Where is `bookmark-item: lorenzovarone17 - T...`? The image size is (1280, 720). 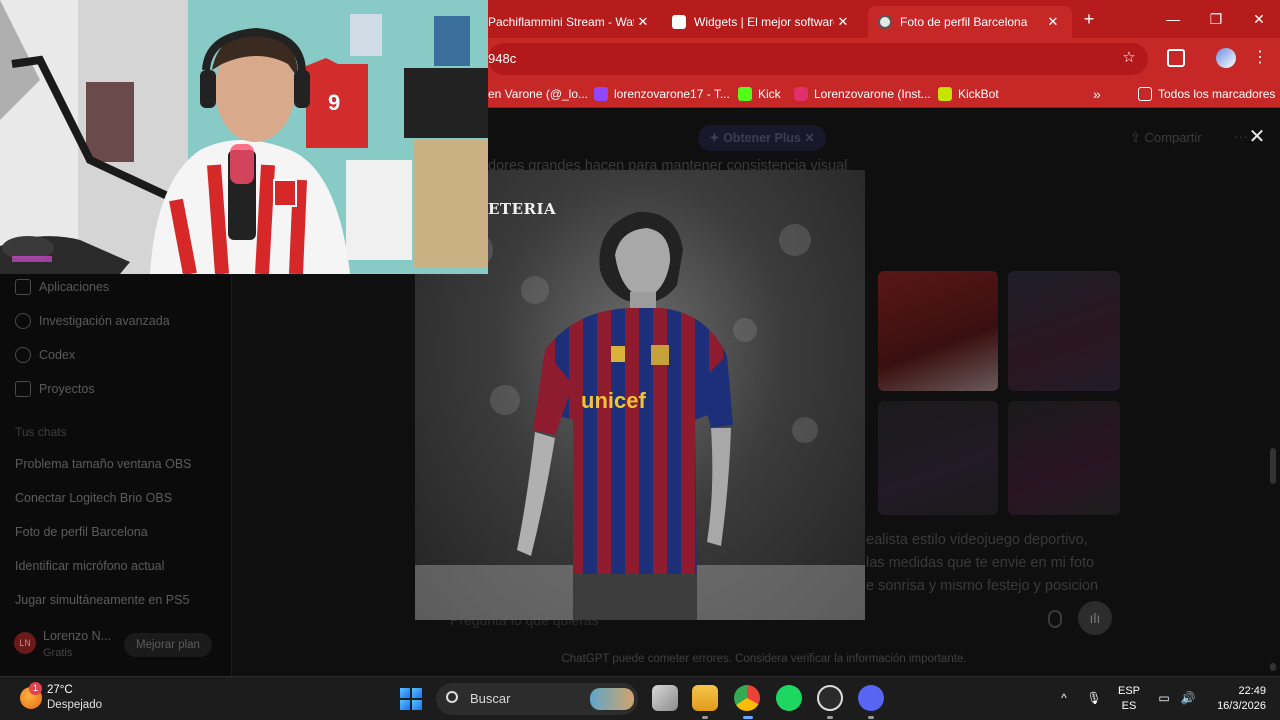
bookmark-item: lorenzovarone17 - T... is located at coordinates (662, 94).